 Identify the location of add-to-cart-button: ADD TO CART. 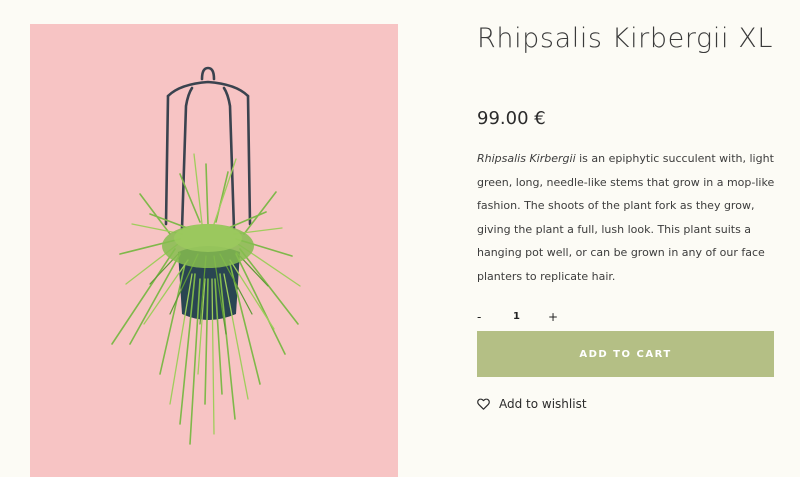
(625, 354).